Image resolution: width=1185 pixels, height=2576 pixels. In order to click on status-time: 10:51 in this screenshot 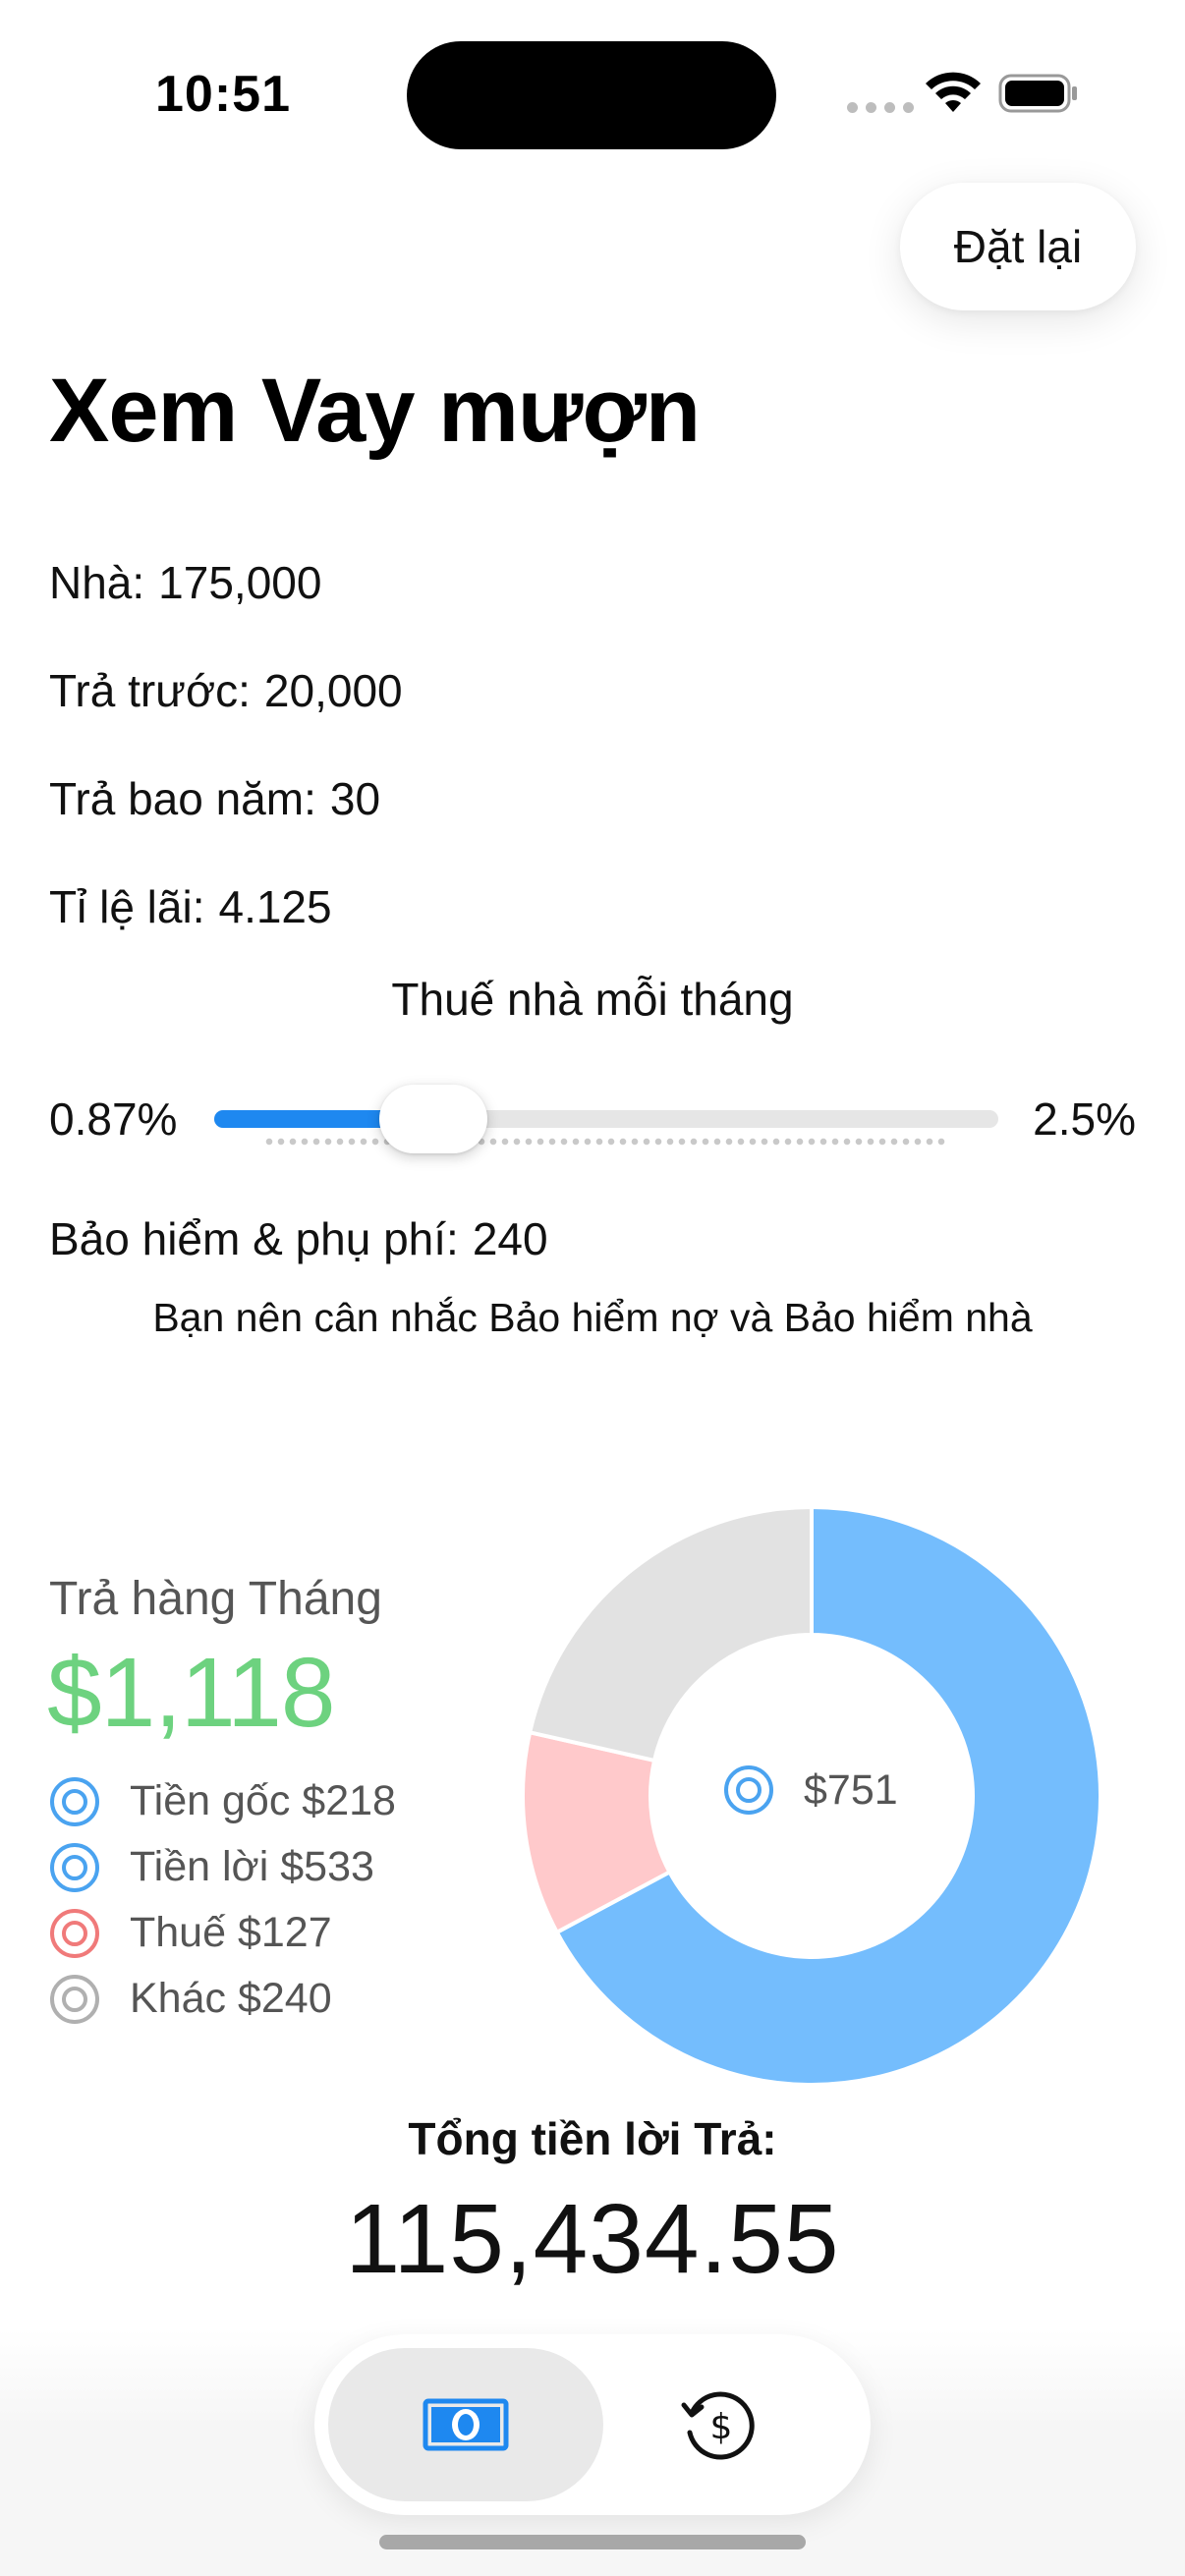, I will do `click(223, 94)`.